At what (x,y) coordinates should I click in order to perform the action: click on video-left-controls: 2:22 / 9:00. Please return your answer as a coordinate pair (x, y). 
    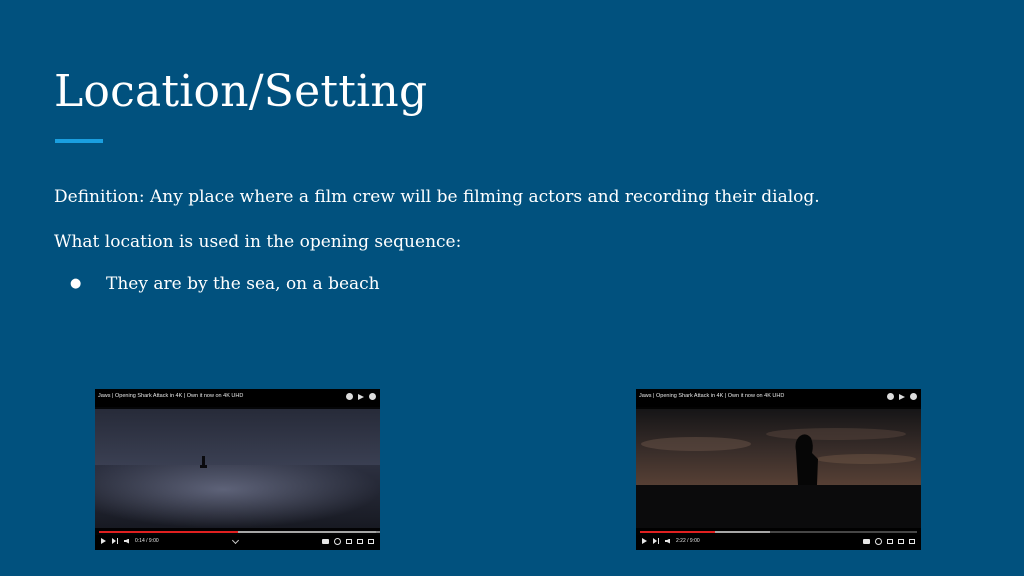
    Looking at the image, I should click on (671, 541).